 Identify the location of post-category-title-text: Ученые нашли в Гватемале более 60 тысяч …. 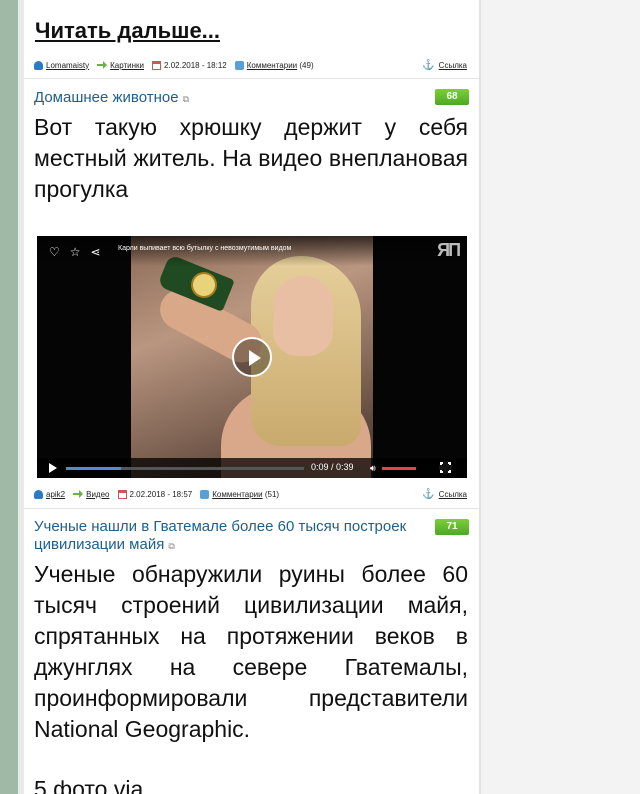
(220, 535).